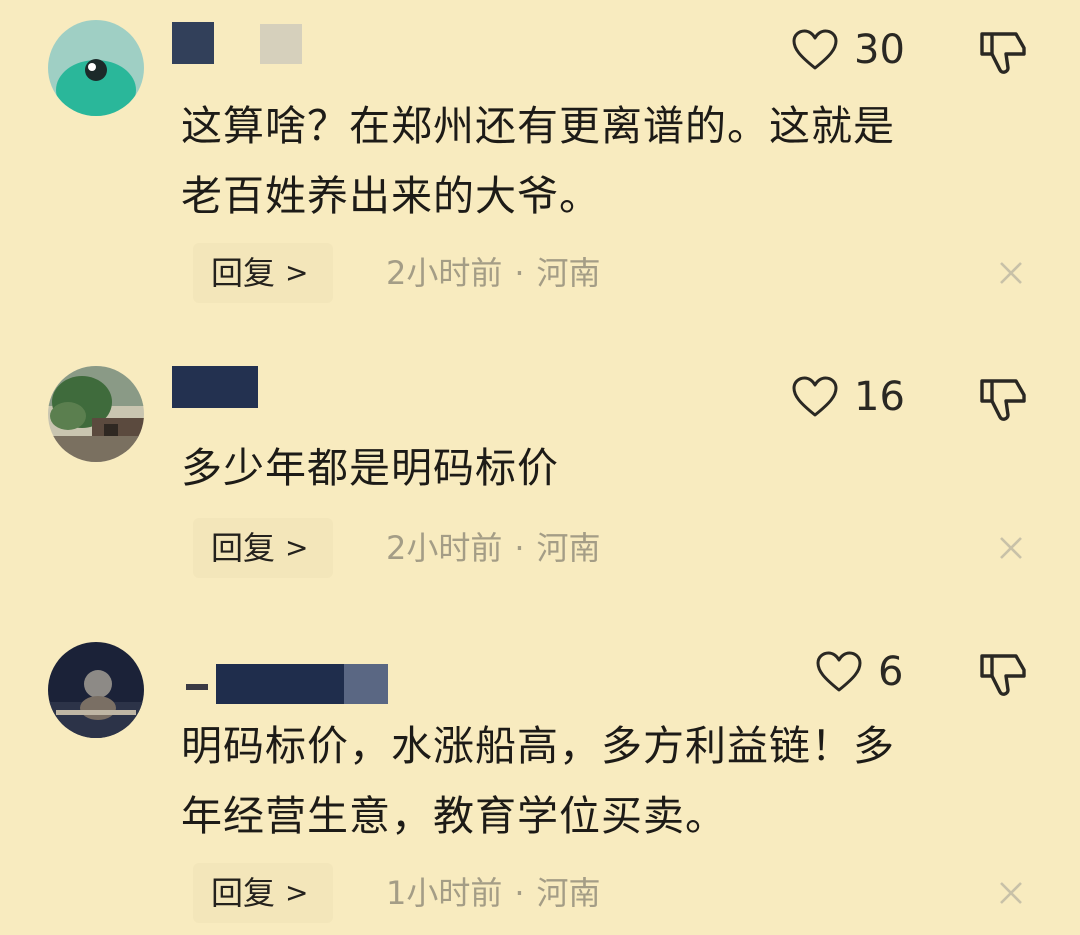 Image resolution: width=1080 pixels, height=935 pixels. I want to click on comment-text-line: 老百姓养出来的大爷。, so click(391, 196).